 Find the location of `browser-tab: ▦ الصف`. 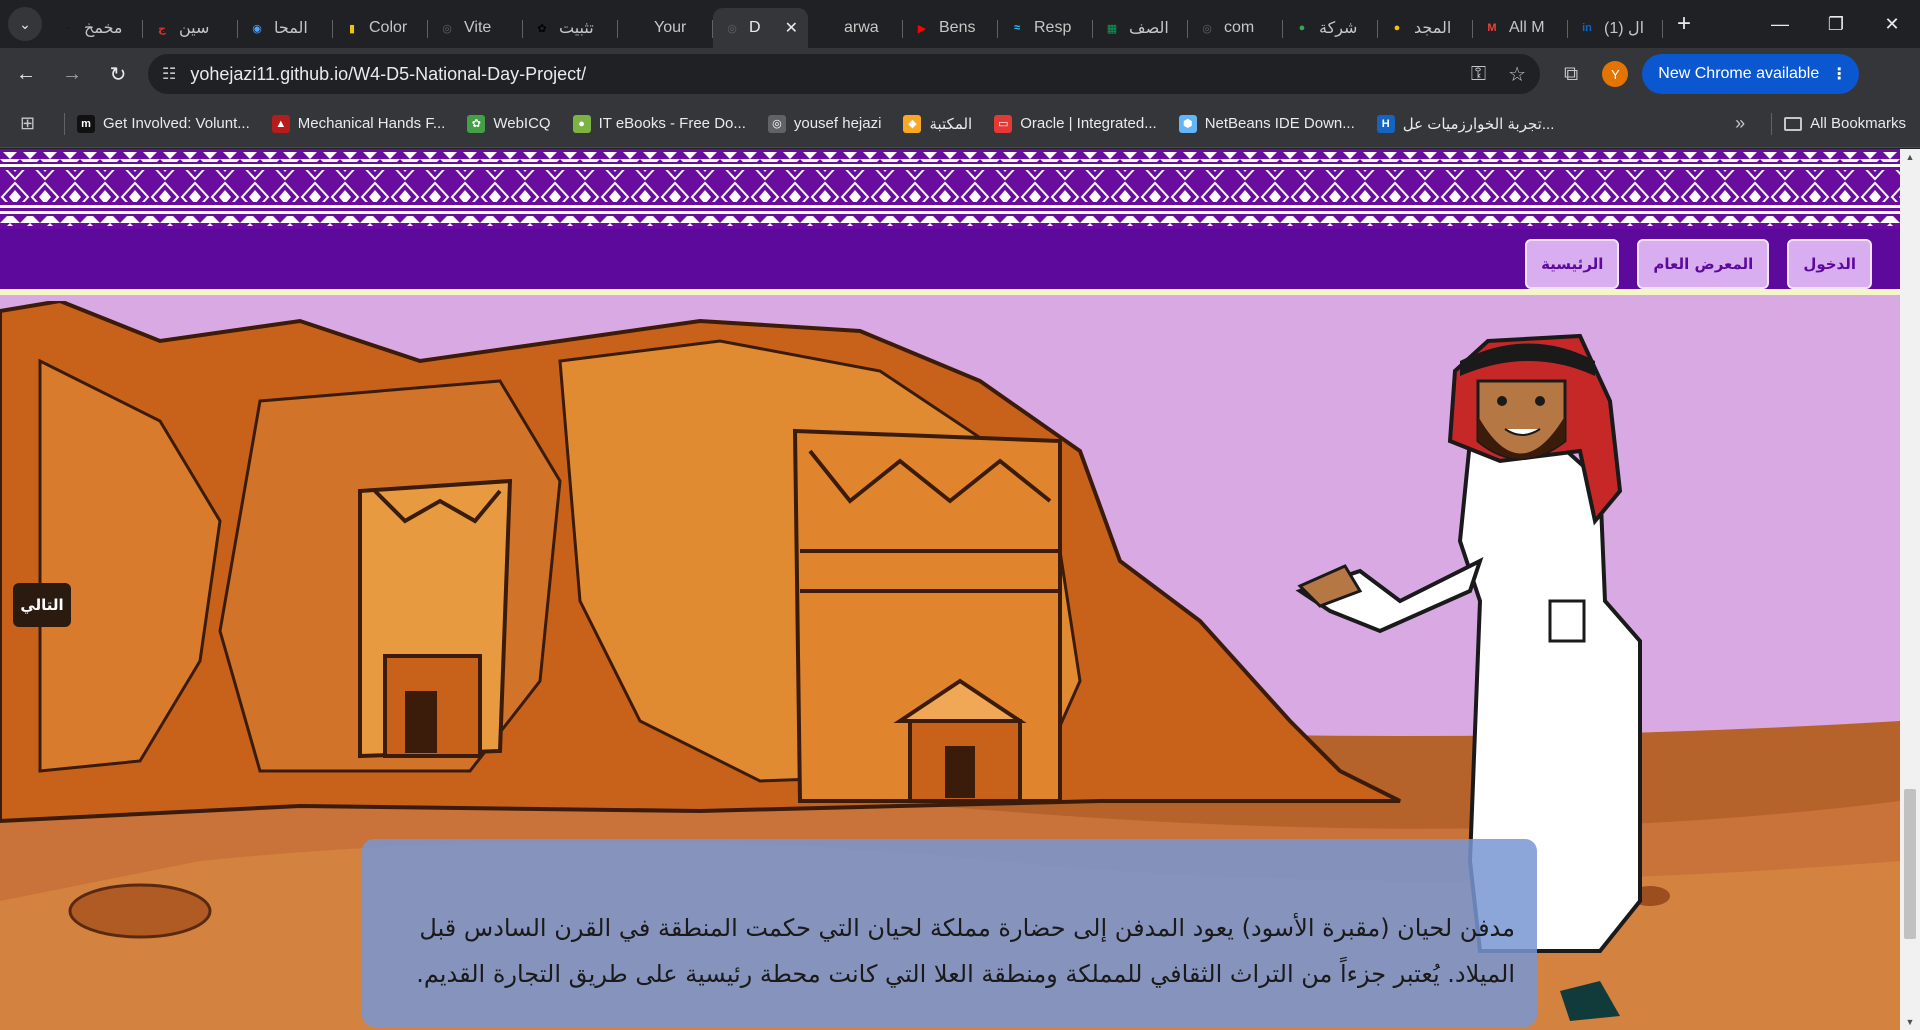

browser-tab: ▦ الصف is located at coordinates (1140, 28).